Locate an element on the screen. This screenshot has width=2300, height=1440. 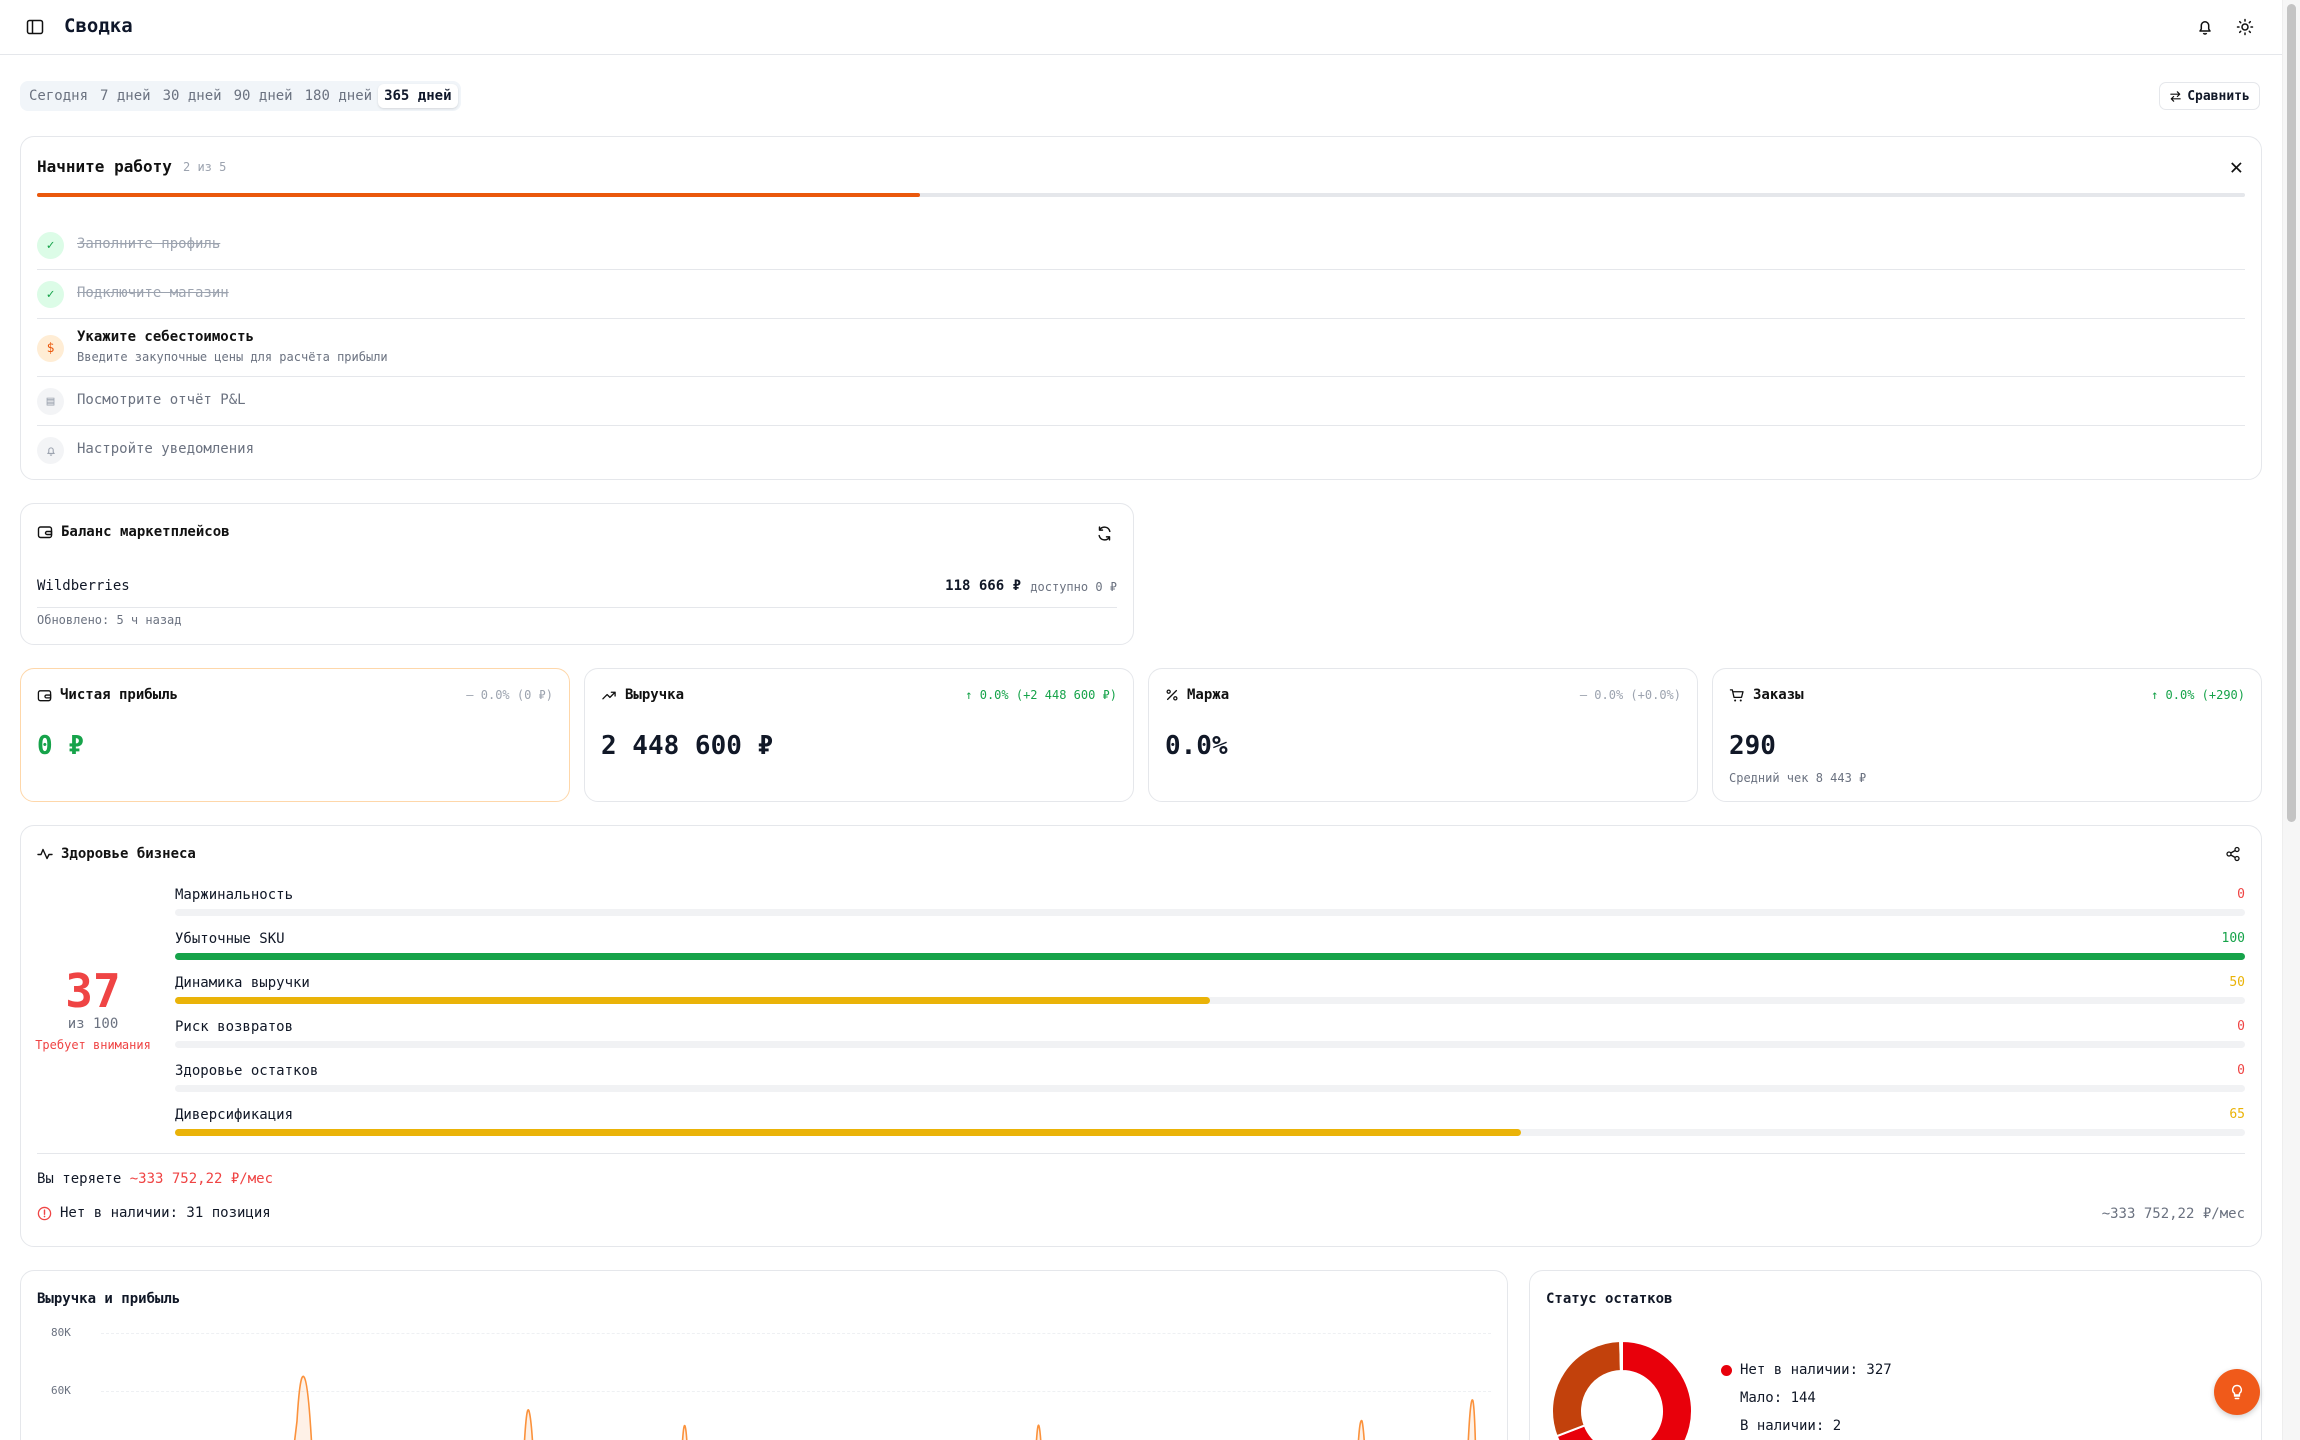
period-option: 7 дней is located at coordinates (125, 96).